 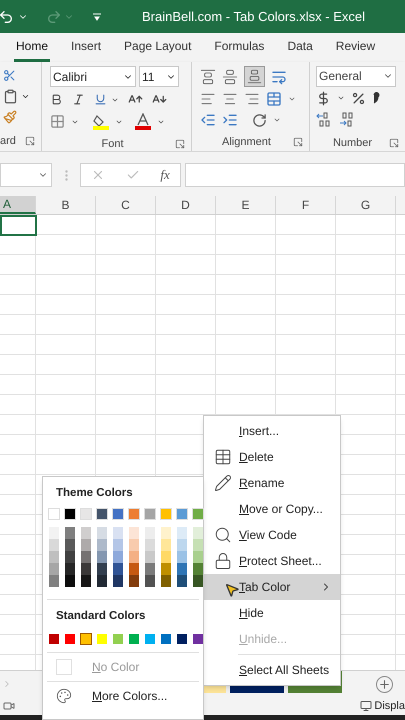 What do you see at coordinates (230, 76) in the screenshot?
I see `middle-align-icon` at bounding box center [230, 76].